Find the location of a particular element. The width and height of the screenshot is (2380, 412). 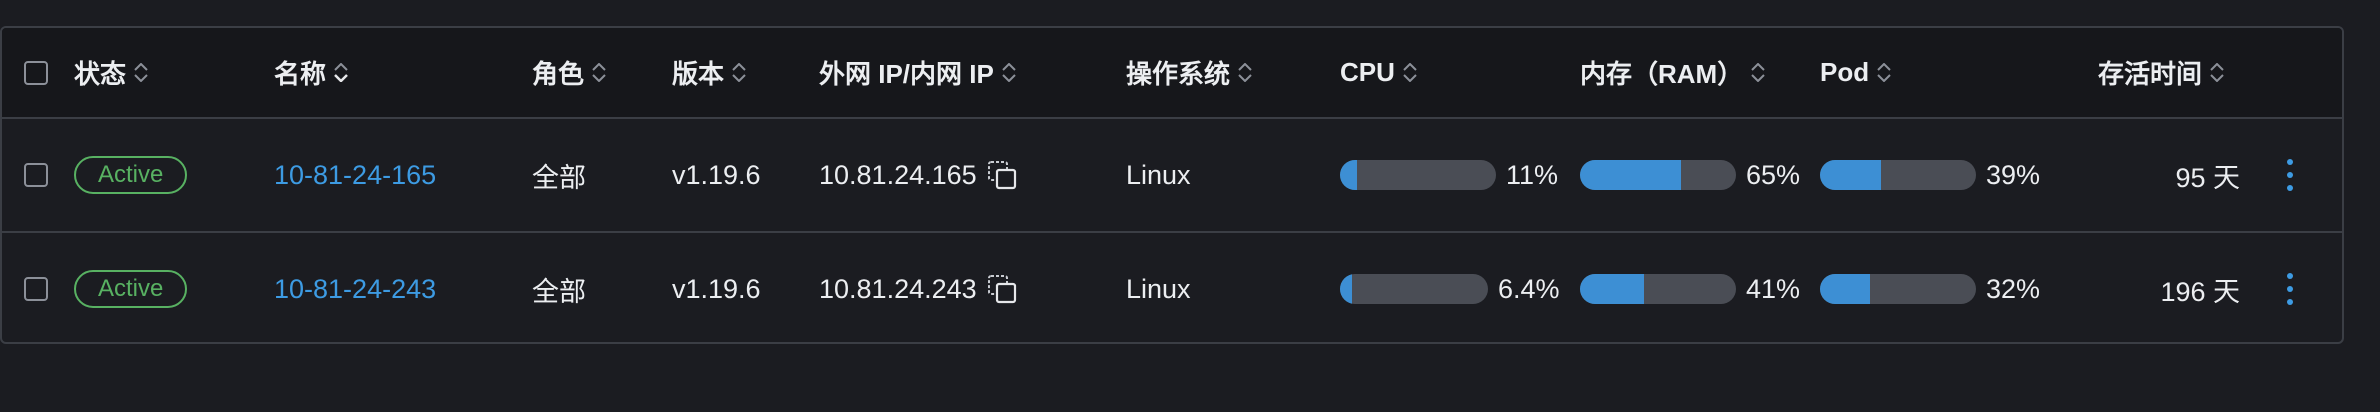

ram-usage-label: 65% is located at coordinates (1773, 174).